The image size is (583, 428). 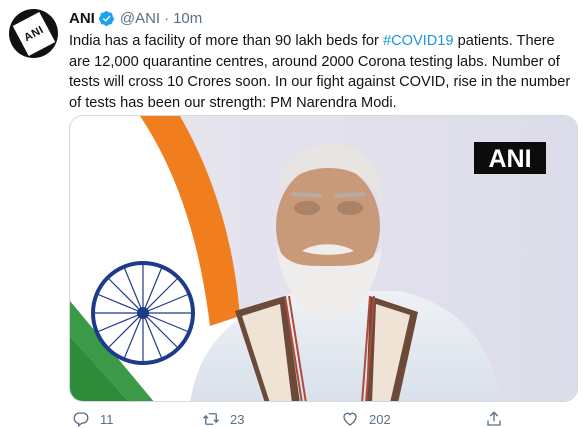 I want to click on retweet-count: 23, so click(x=237, y=419).